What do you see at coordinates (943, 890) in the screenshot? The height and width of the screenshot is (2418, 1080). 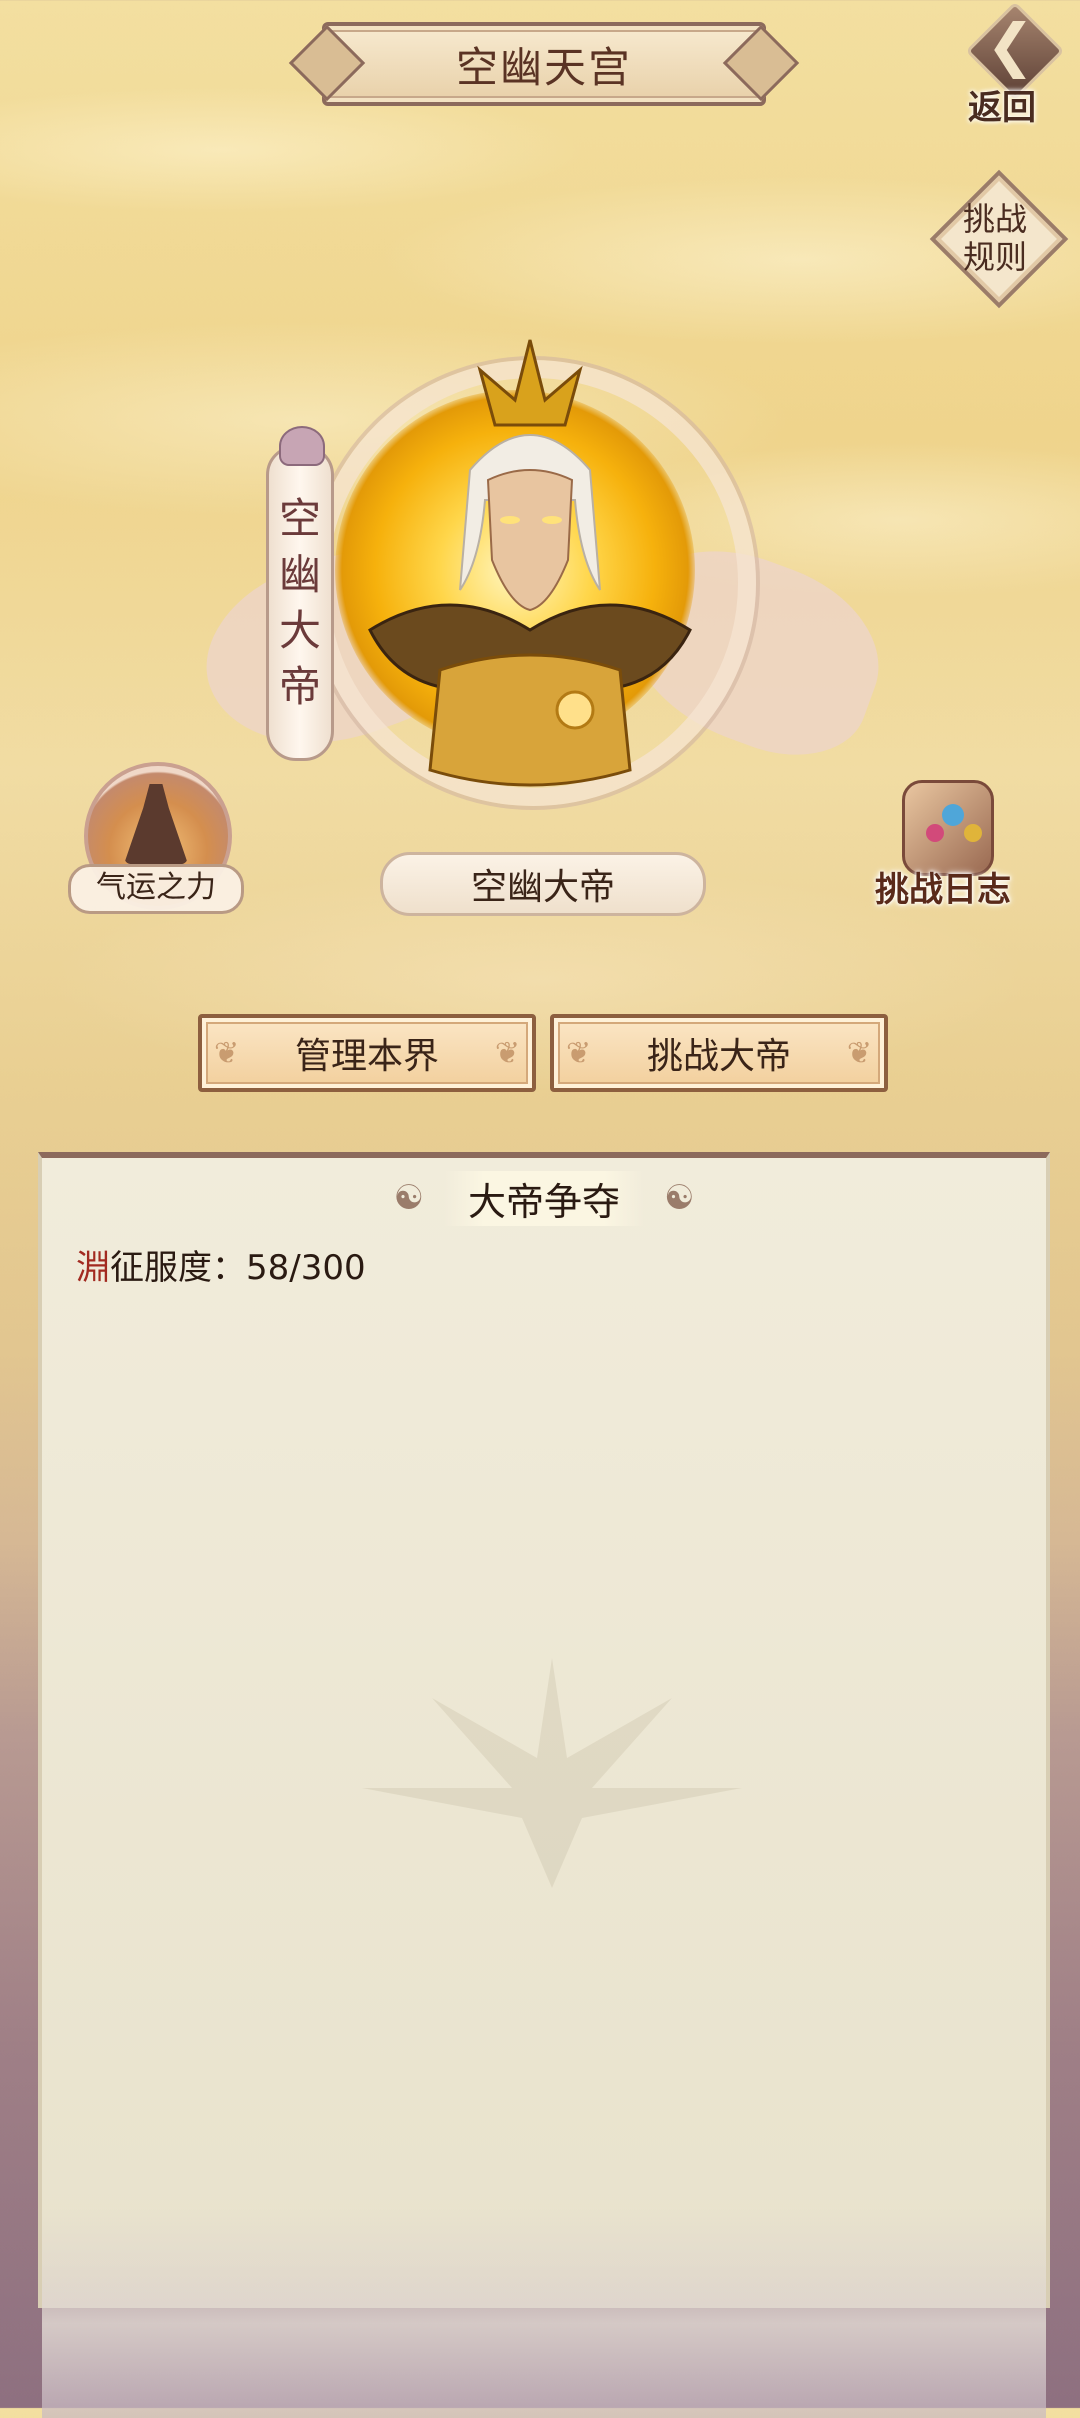 I see `challenge-log-label: 挑战日志` at bounding box center [943, 890].